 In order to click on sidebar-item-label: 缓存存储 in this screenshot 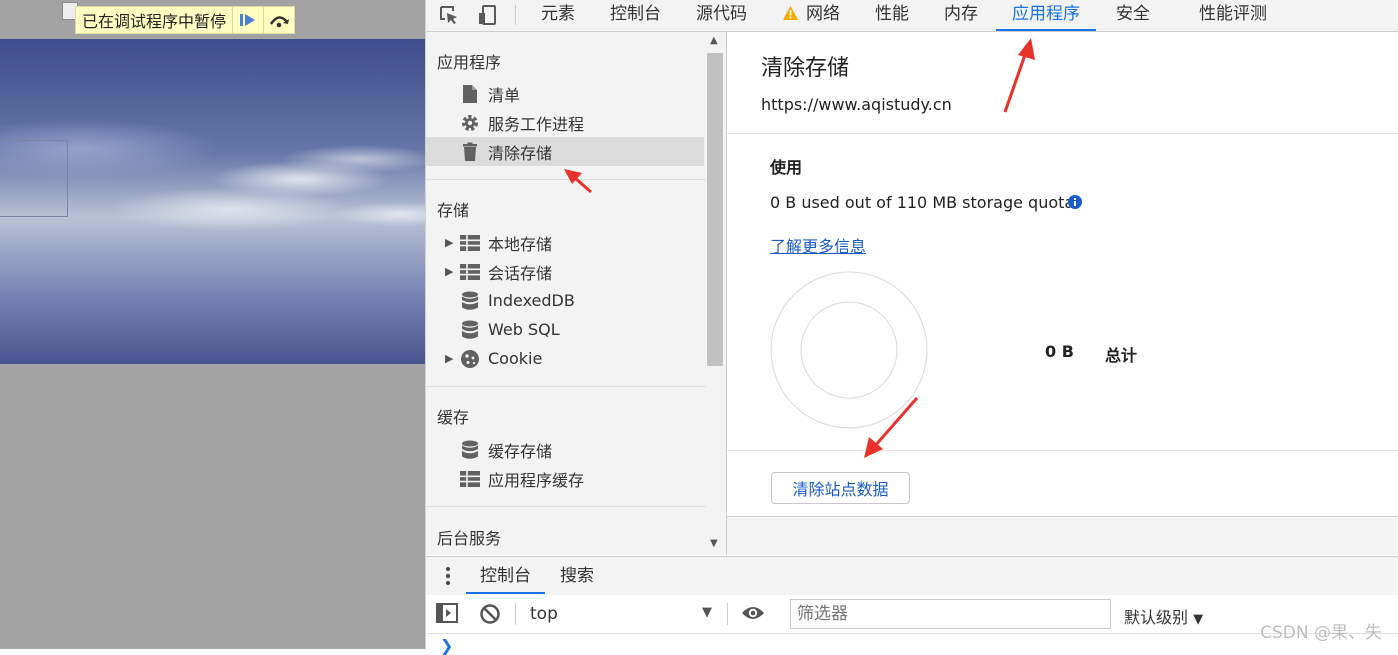, I will do `click(520, 451)`.